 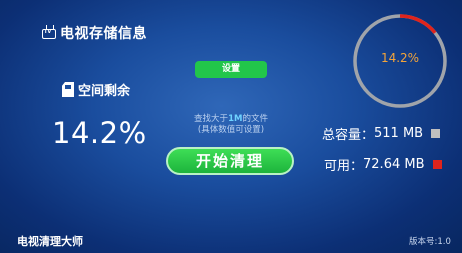 I want to click on storage-remaining-label: 空间剩余, so click(x=96, y=89).